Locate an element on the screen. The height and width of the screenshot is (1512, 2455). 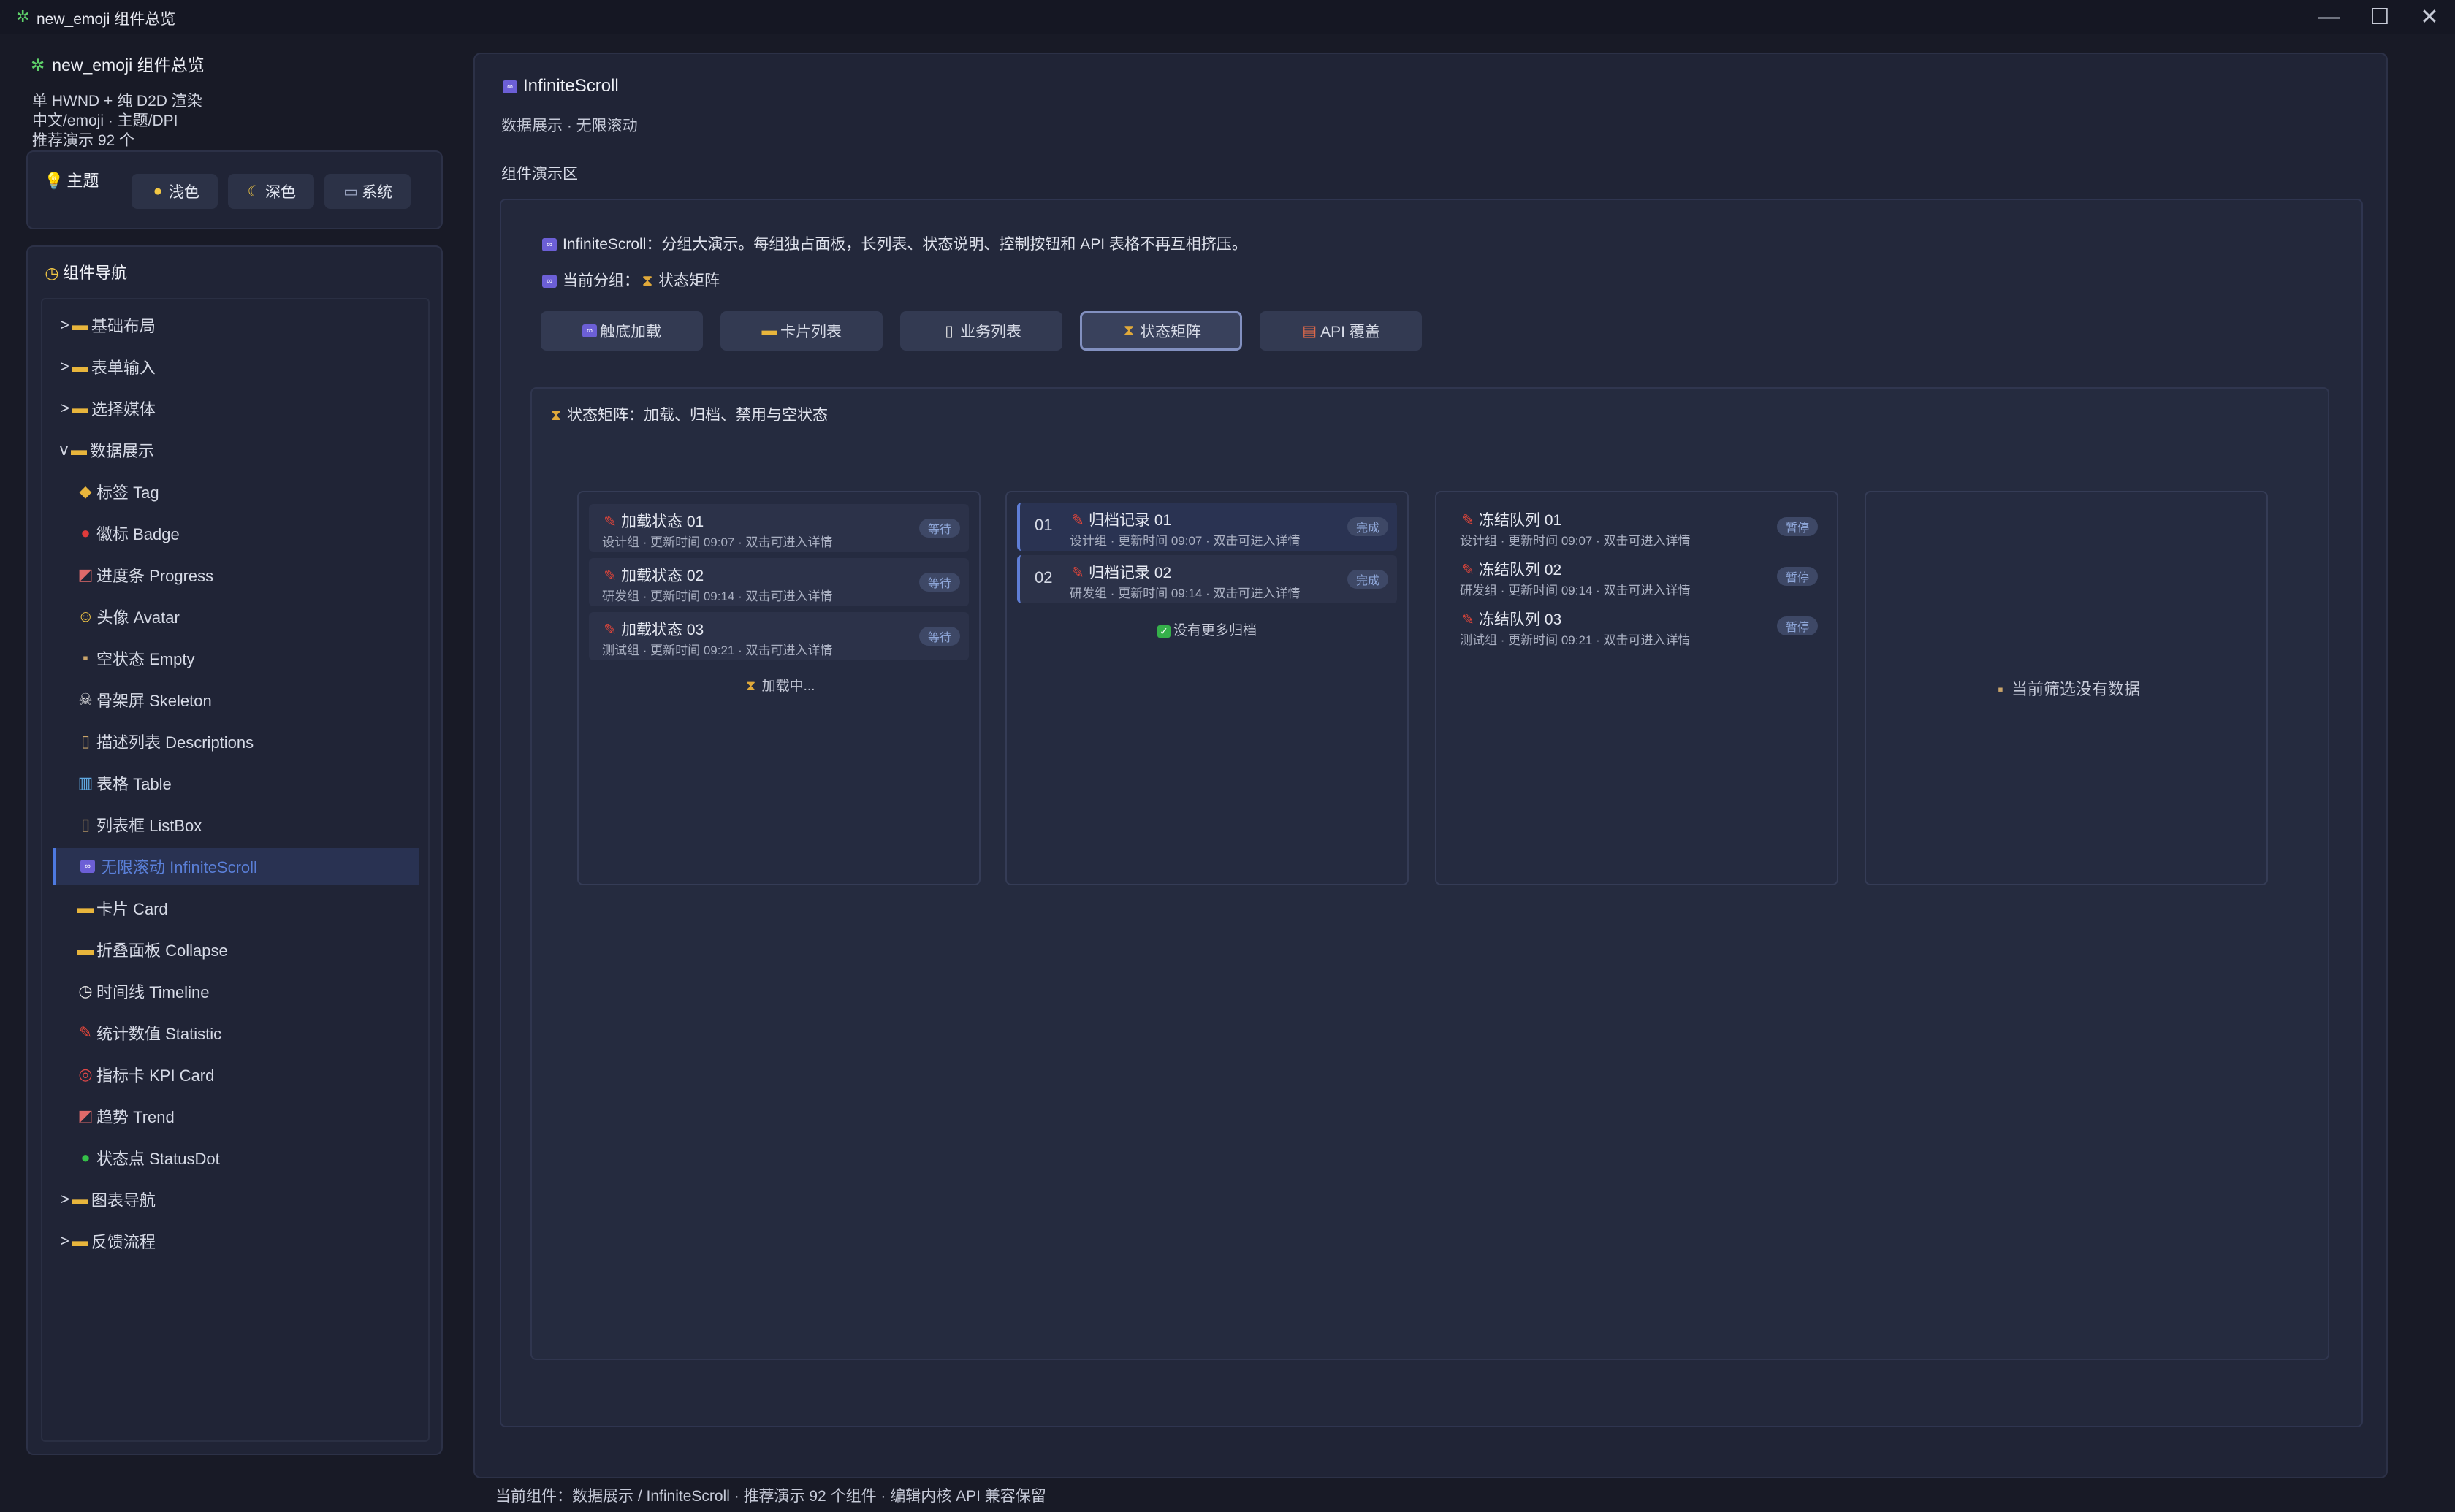
item-title: ✎ 加载状态 03 is located at coordinates (653, 629).